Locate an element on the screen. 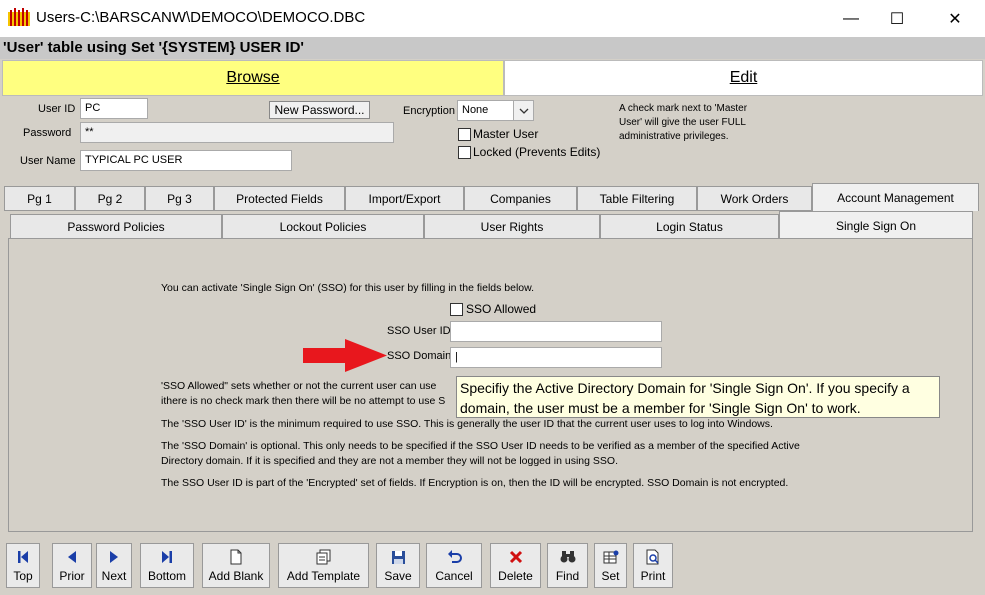 This screenshot has width=985, height=595. tab-table-filtering: Table Filtering is located at coordinates (637, 198).